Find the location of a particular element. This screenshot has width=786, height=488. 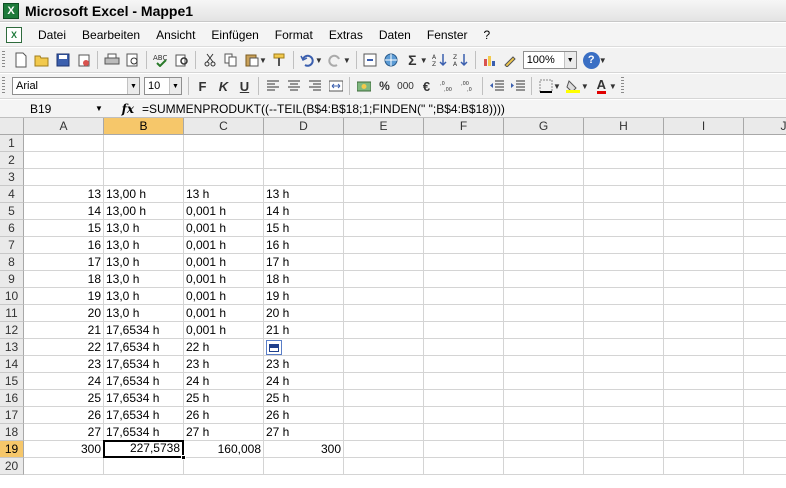

cell-b3 is located at coordinates (144, 177).